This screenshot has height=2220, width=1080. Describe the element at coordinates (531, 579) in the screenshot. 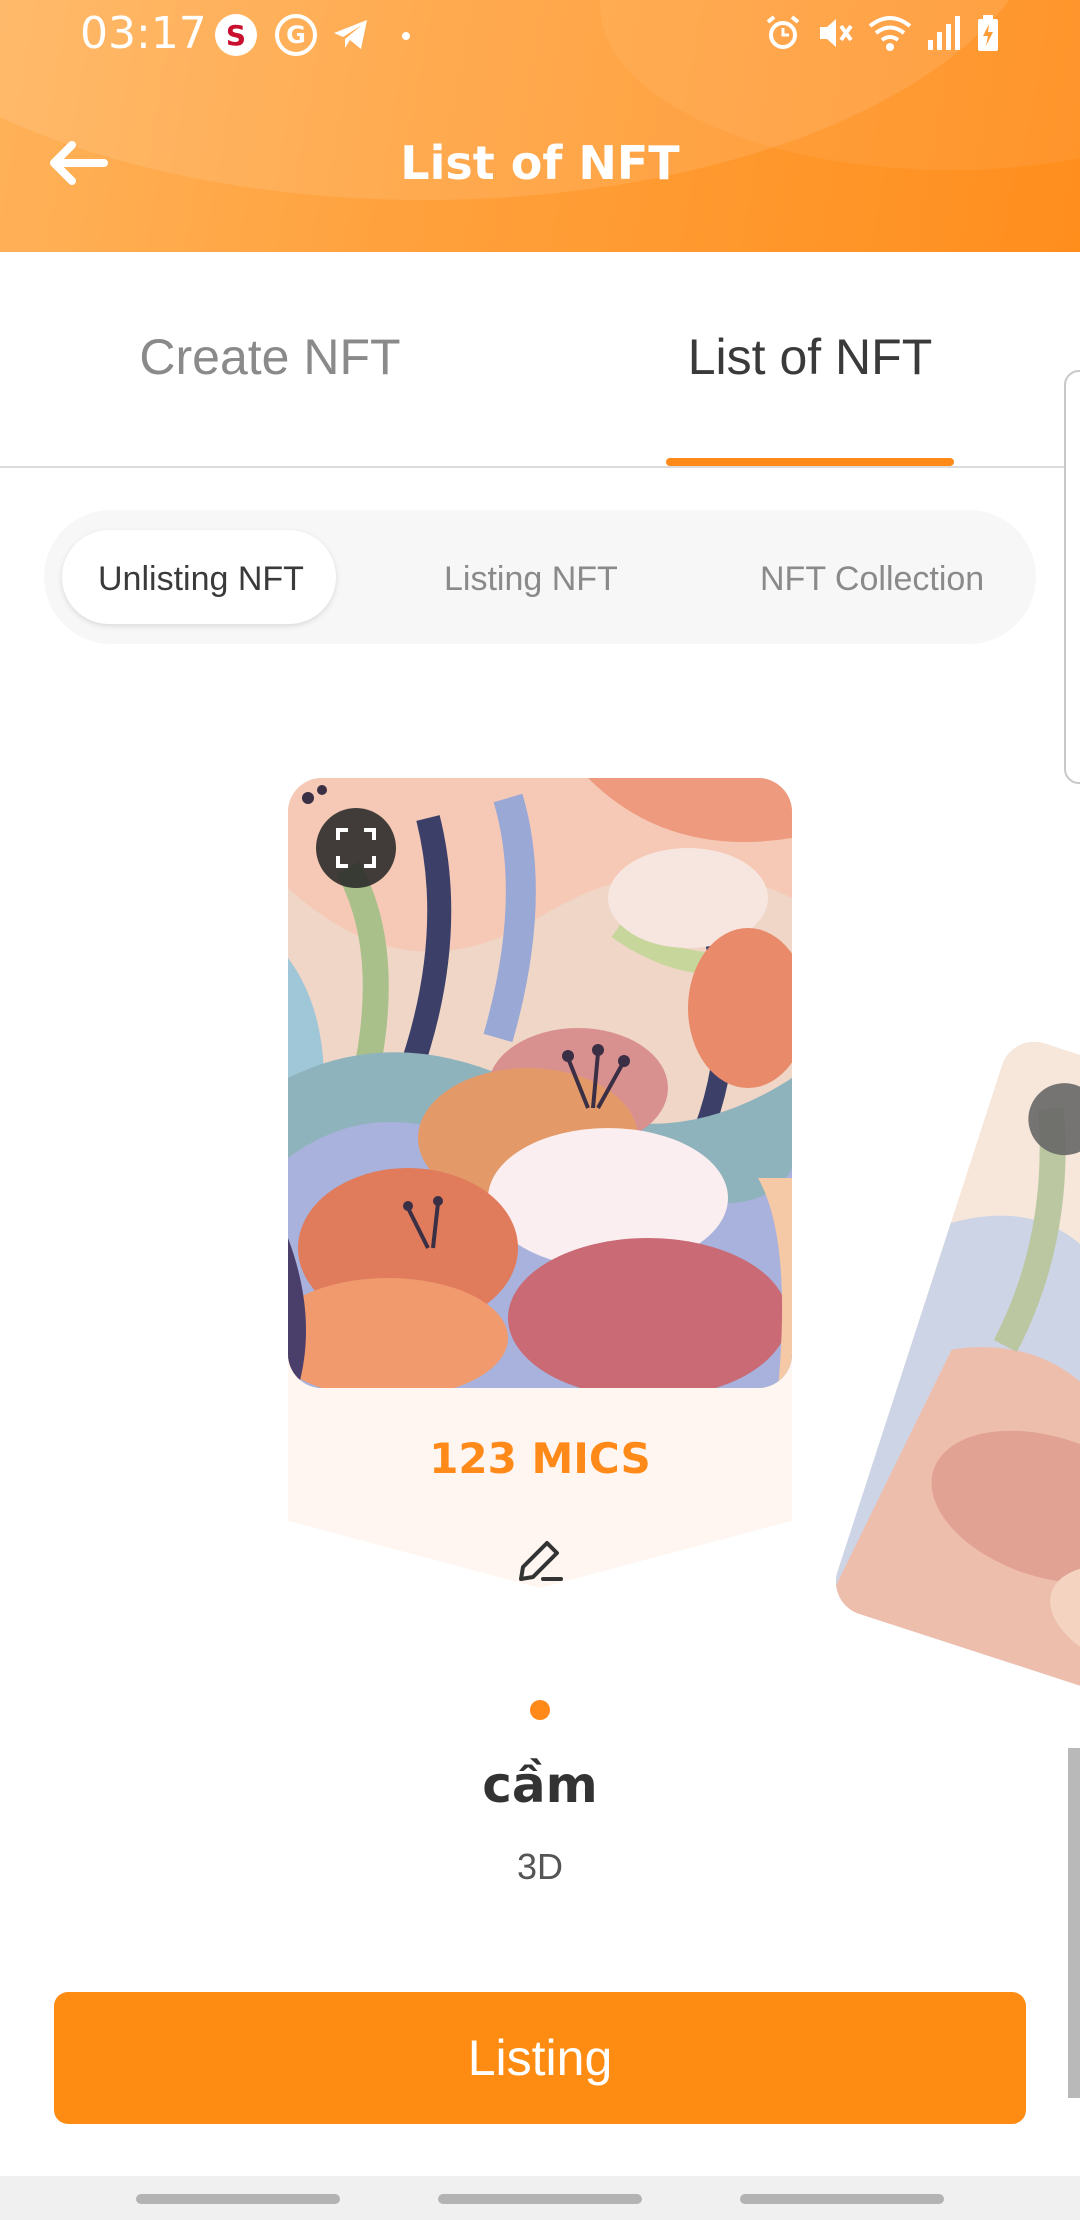

I see `segment-listing-nft: Listing NFT` at that location.